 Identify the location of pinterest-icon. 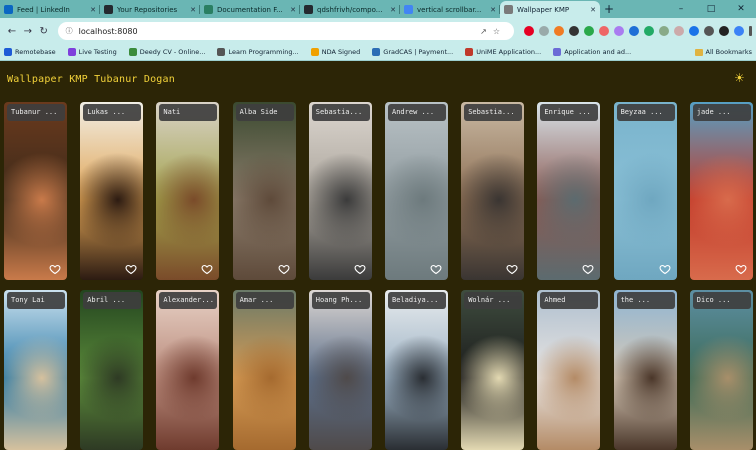
(529, 31).